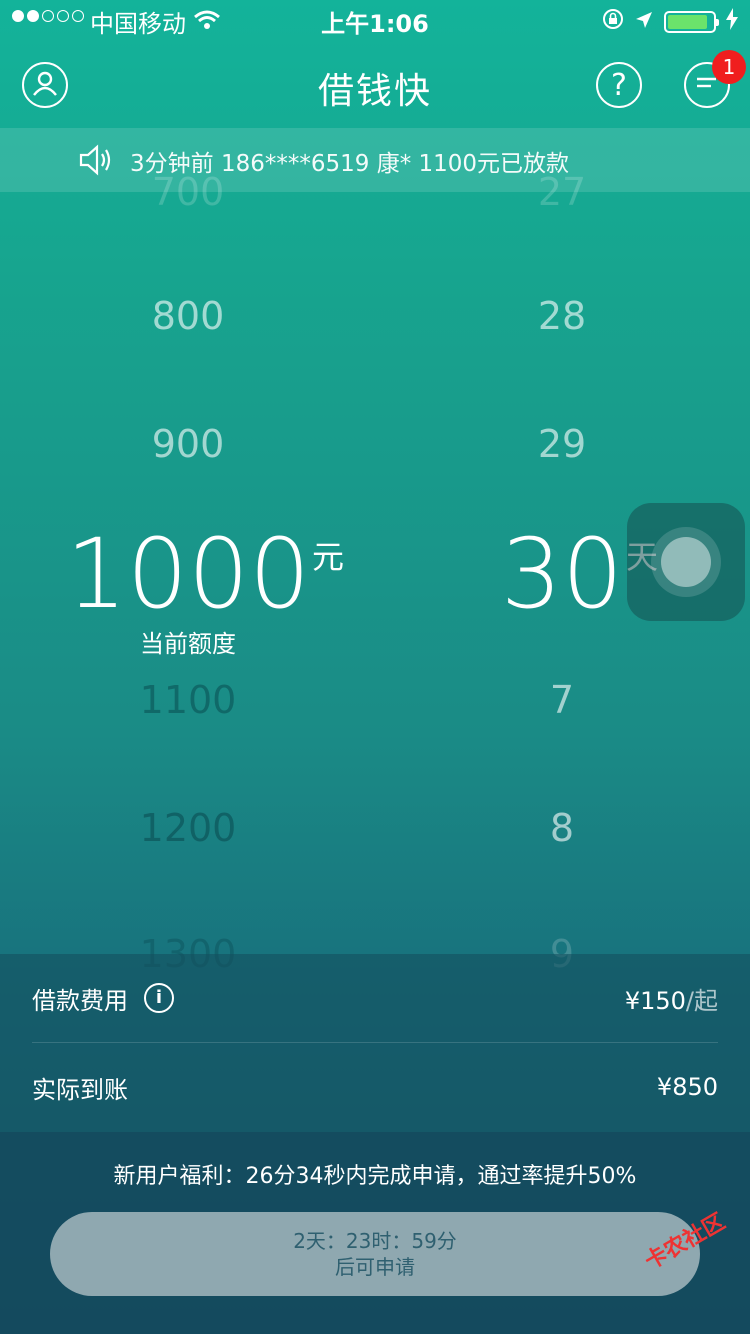 The height and width of the screenshot is (1334, 750). What do you see at coordinates (188, 644) in the screenshot?
I see `amount-caption: 当前额度` at bounding box center [188, 644].